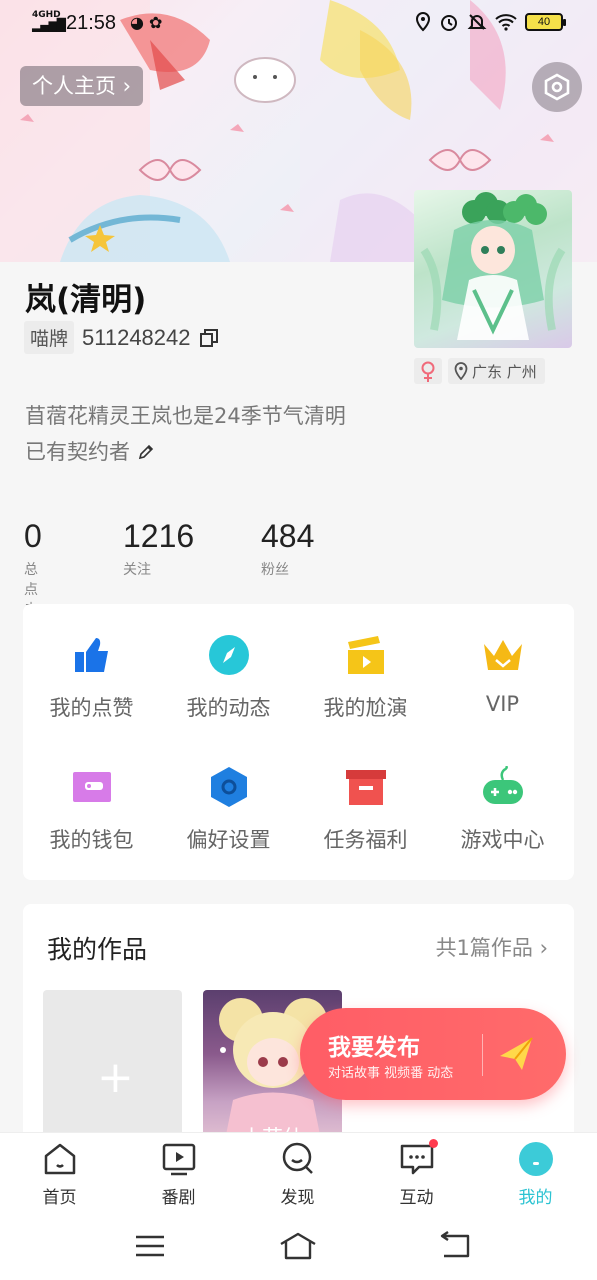  What do you see at coordinates (492, 947) in the screenshot?
I see `works-count-link: 共1篇作品 ›` at bounding box center [492, 947].